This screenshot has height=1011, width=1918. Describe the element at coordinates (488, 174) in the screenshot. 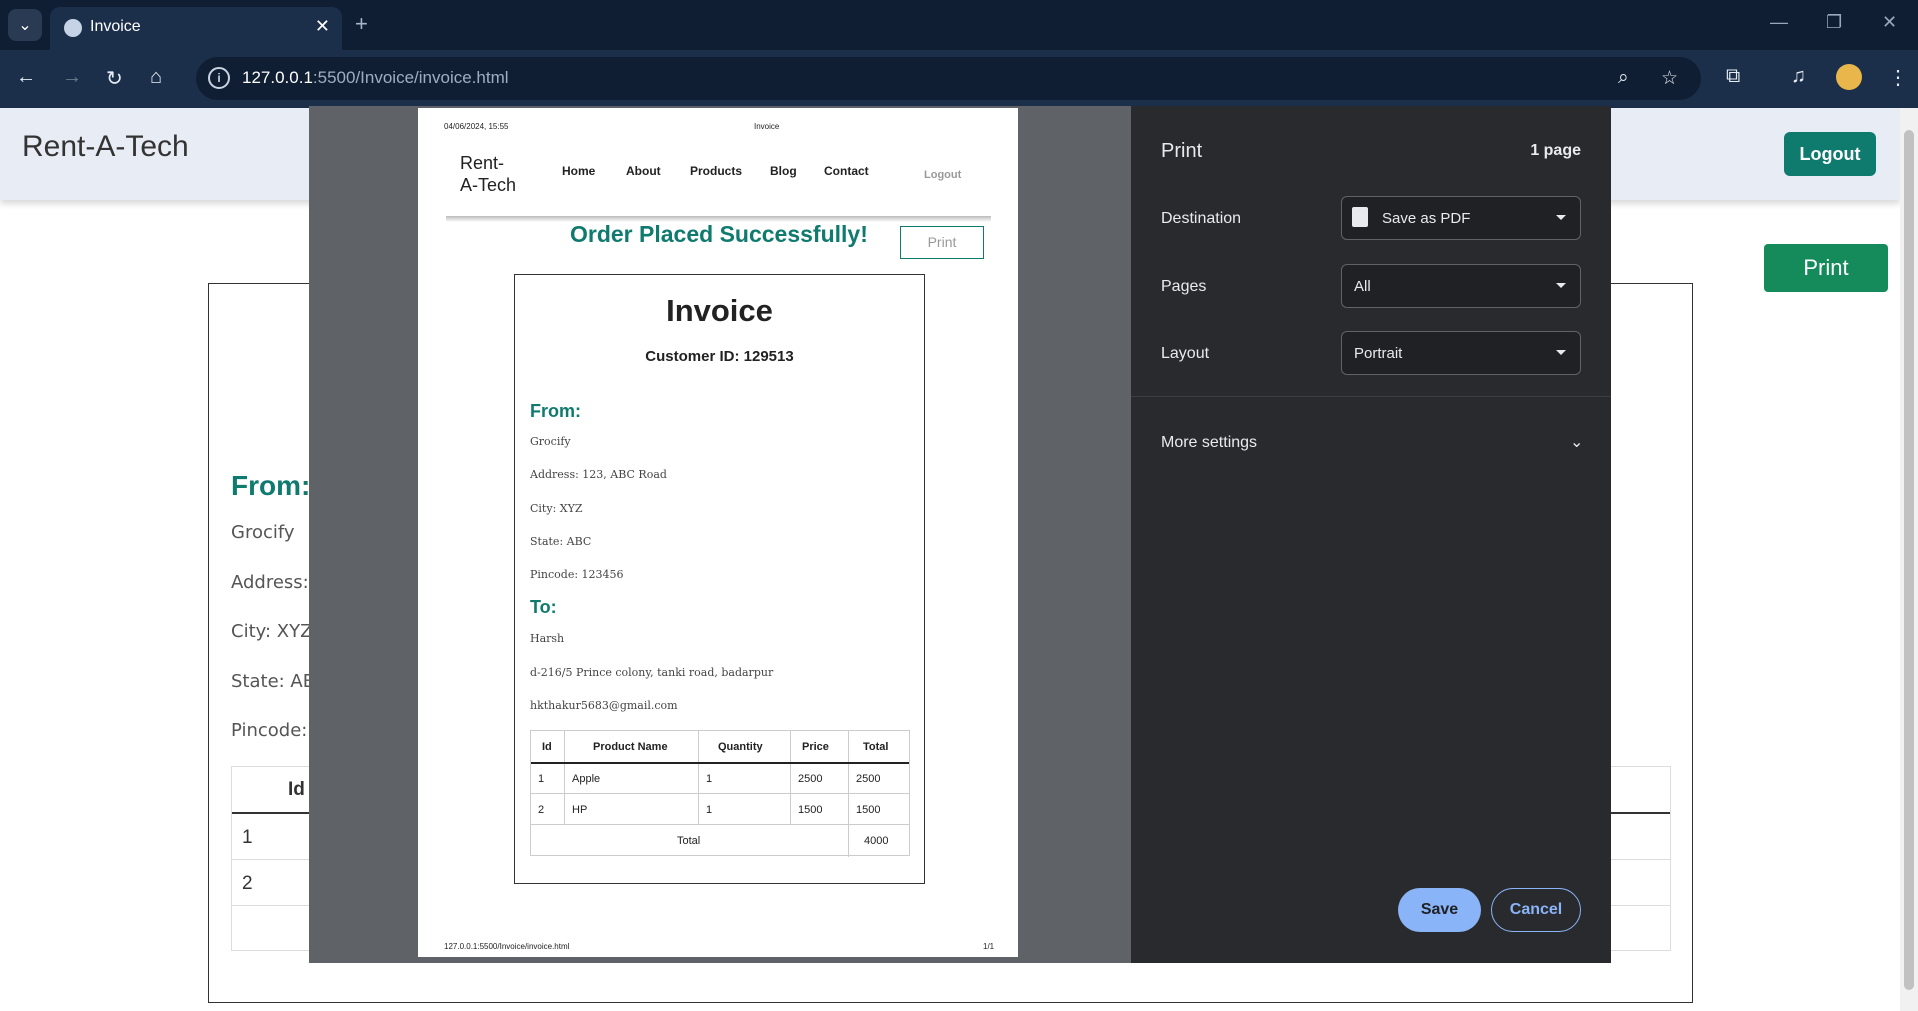

I see `preview-brand: Rent- A-Tech` at that location.